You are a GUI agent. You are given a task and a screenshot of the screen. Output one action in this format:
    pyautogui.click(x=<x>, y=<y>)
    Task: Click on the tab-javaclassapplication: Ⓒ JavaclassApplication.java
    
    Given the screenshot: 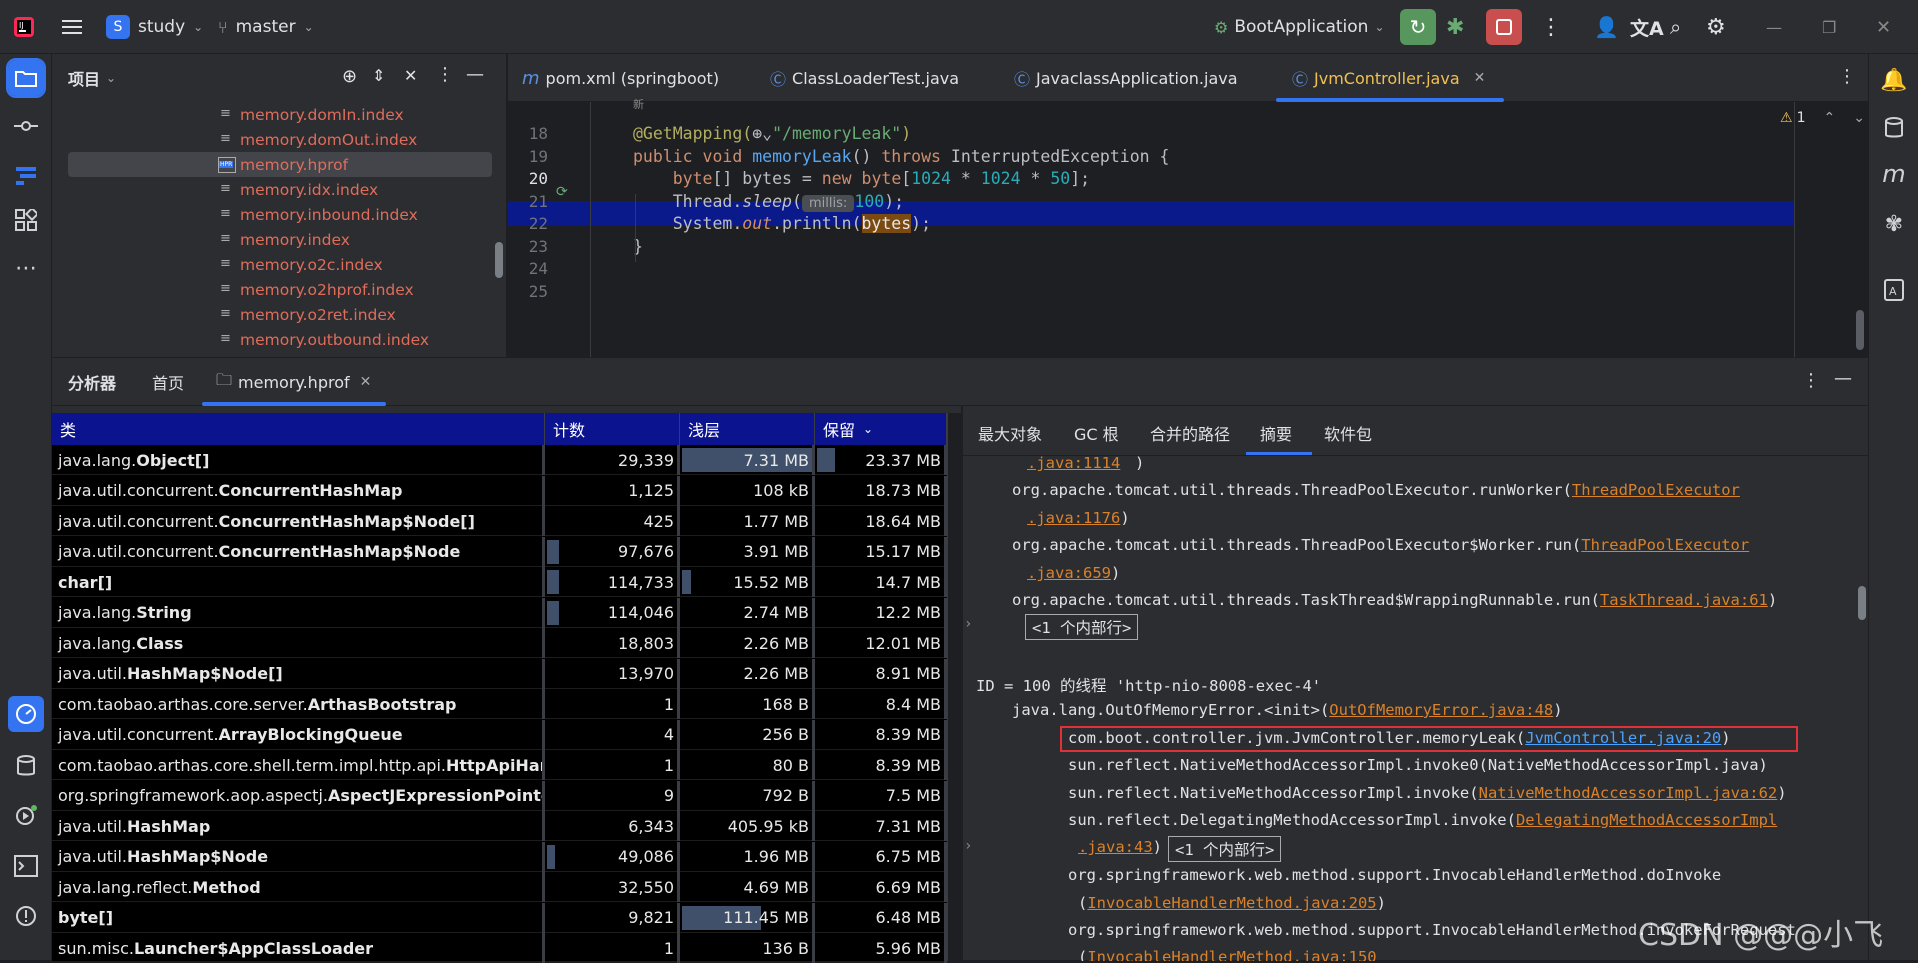 What is the action you would take?
    pyautogui.click(x=1126, y=78)
    